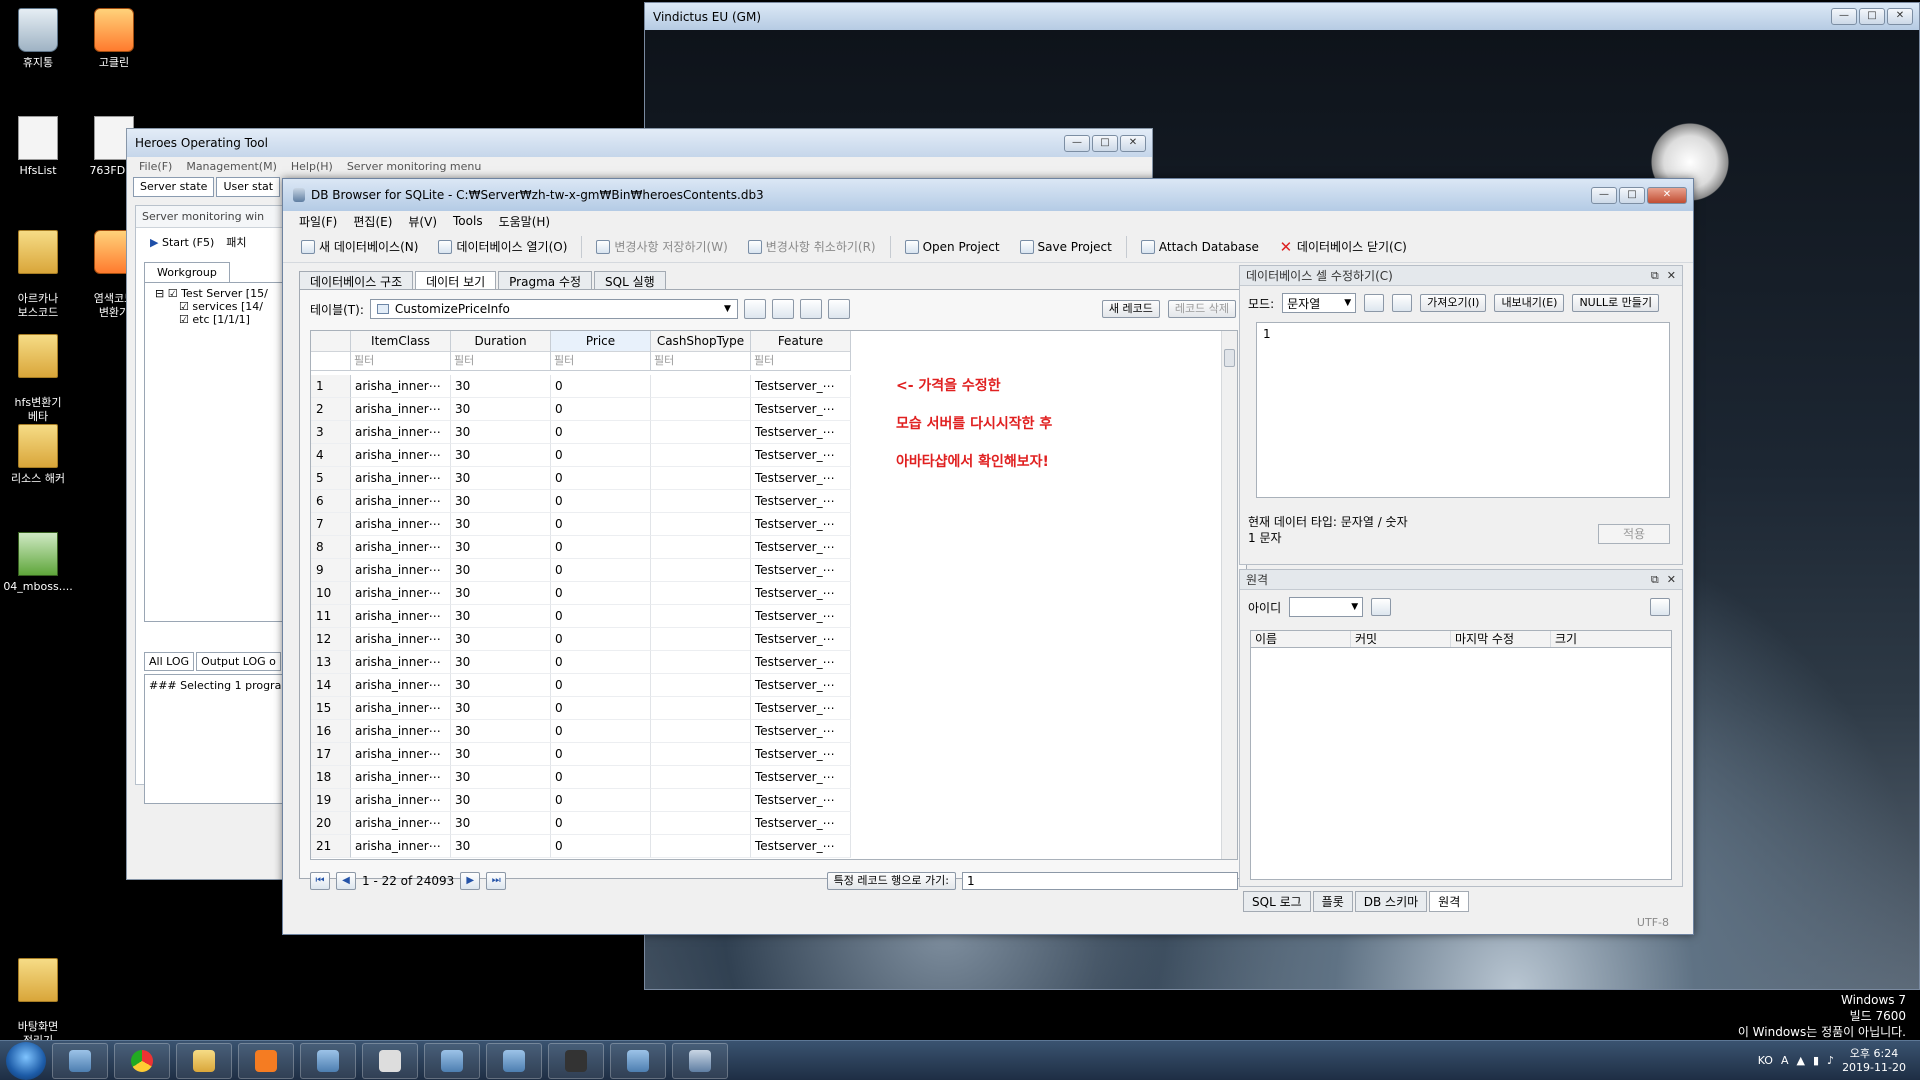 This screenshot has width=1920, height=1080. I want to click on hot-titlebar: Heroes Operating Tool — □ ✕, so click(639, 143).